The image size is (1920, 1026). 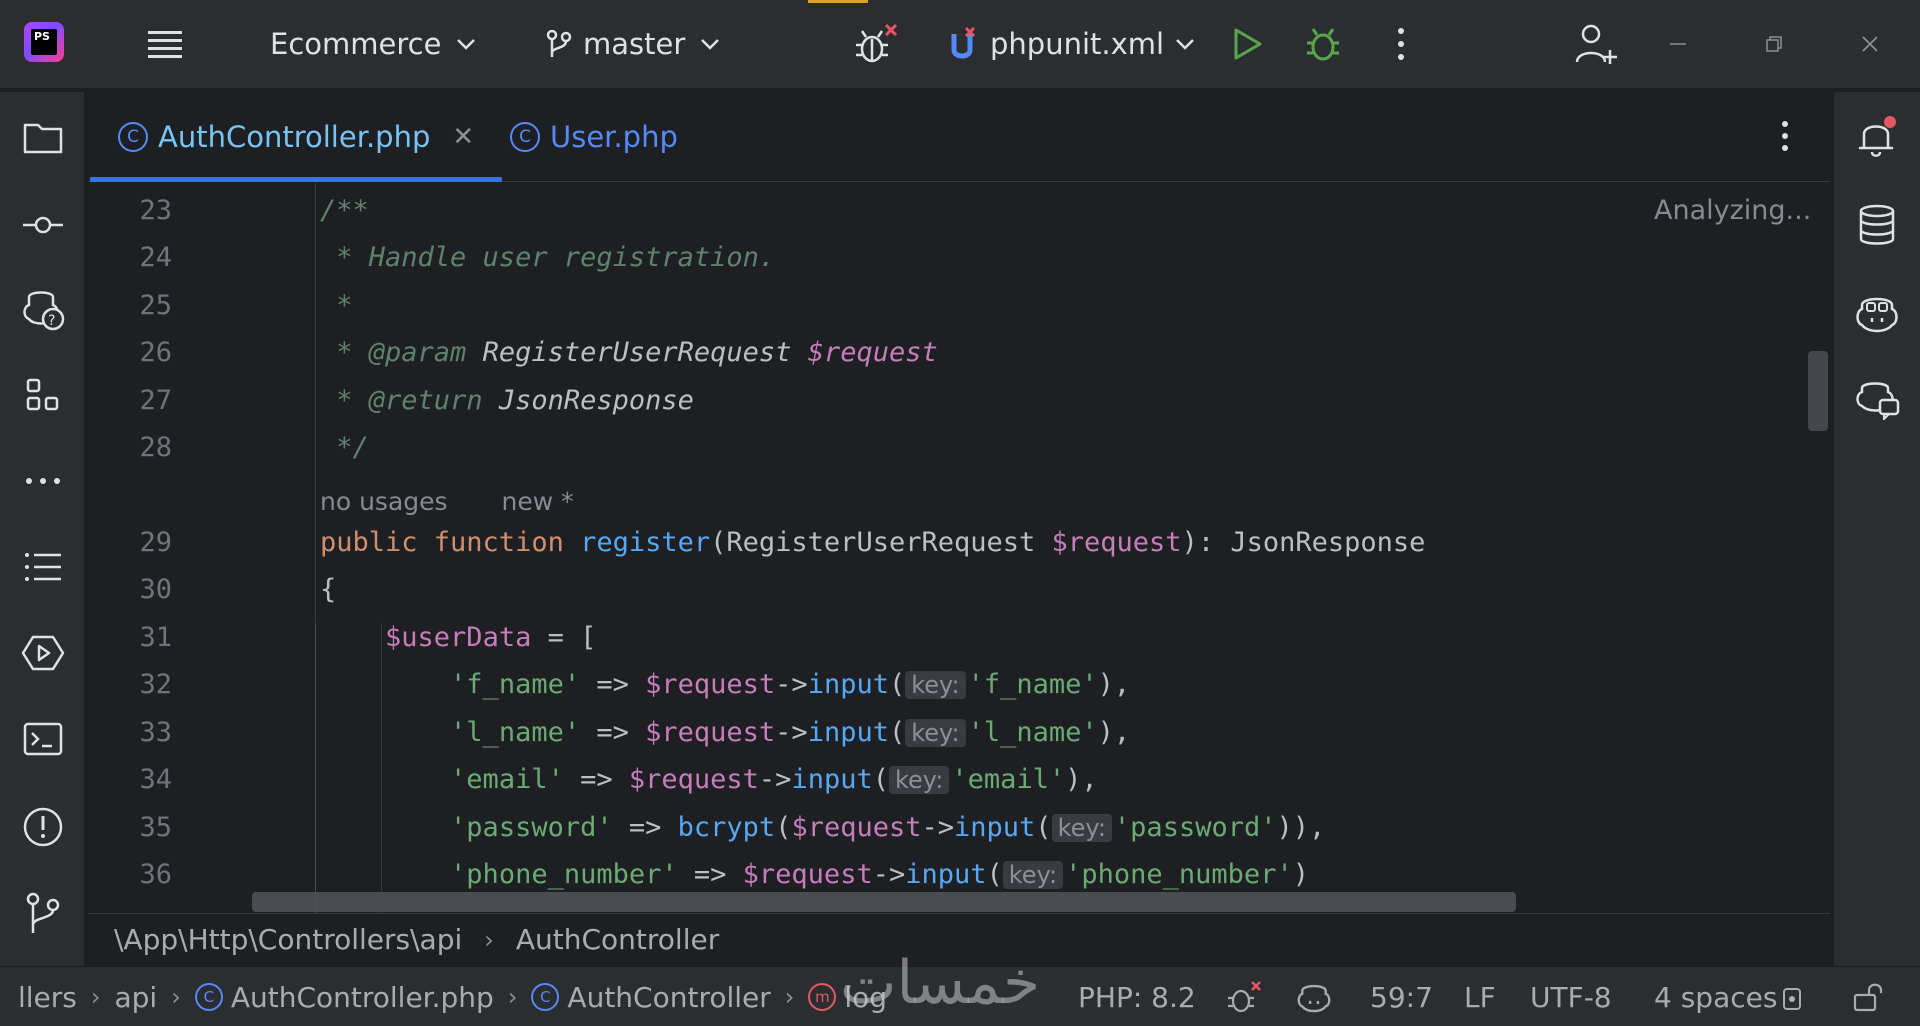 What do you see at coordinates (1137, 996) in the screenshot?
I see `php-version: PHP: 8.2` at bounding box center [1137, 996].